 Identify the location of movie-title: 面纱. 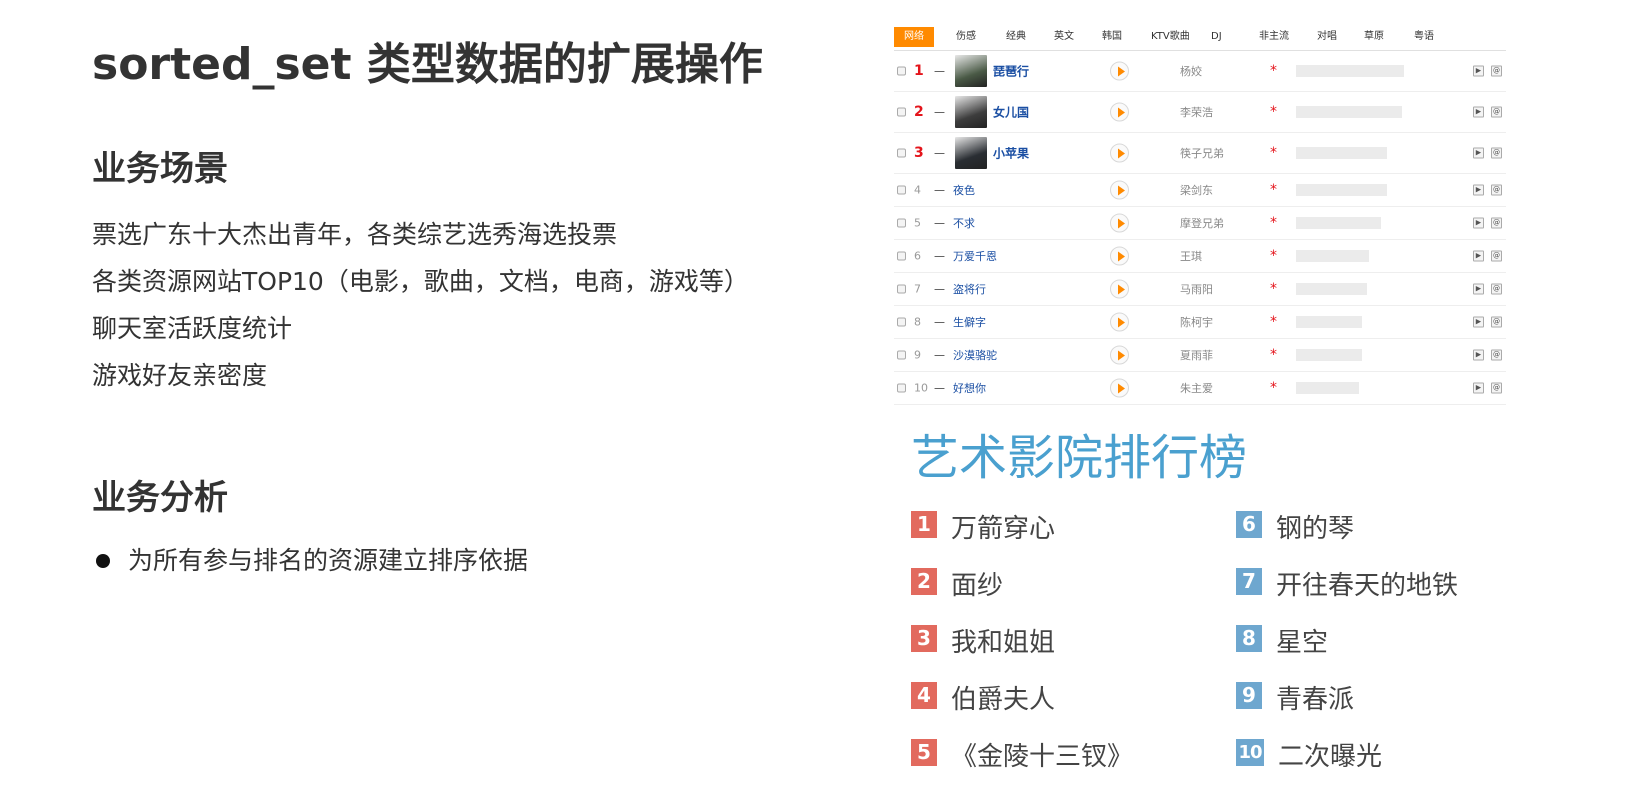
(977, 586).